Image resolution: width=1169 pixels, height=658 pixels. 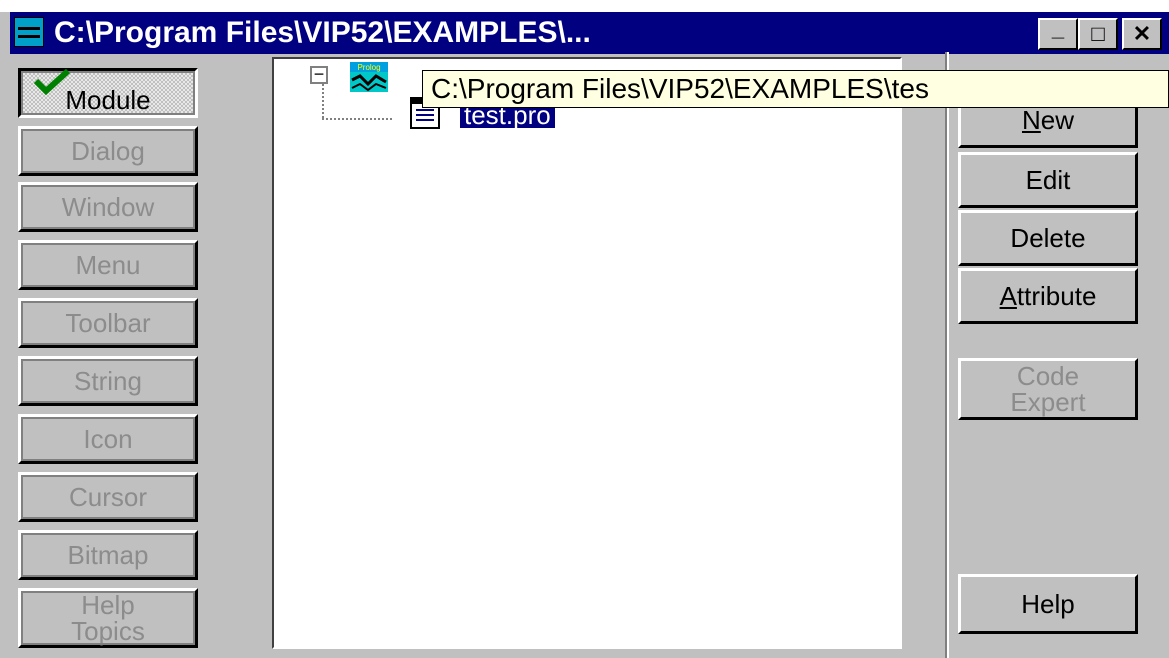 I want to click on bitmap-label: Bitmap, so click(x=108, y=555).